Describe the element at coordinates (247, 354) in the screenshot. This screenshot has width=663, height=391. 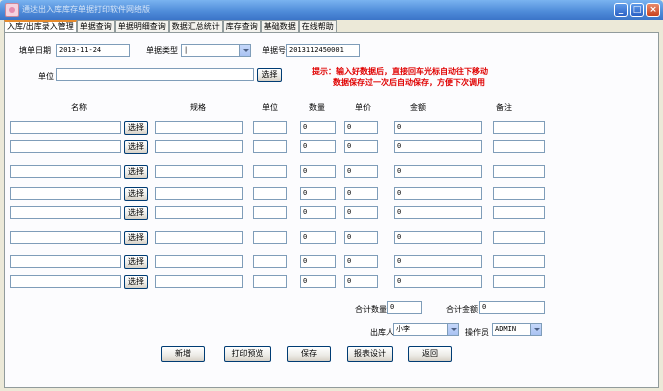
I see `print-preview-button: 打印预览` at that location.